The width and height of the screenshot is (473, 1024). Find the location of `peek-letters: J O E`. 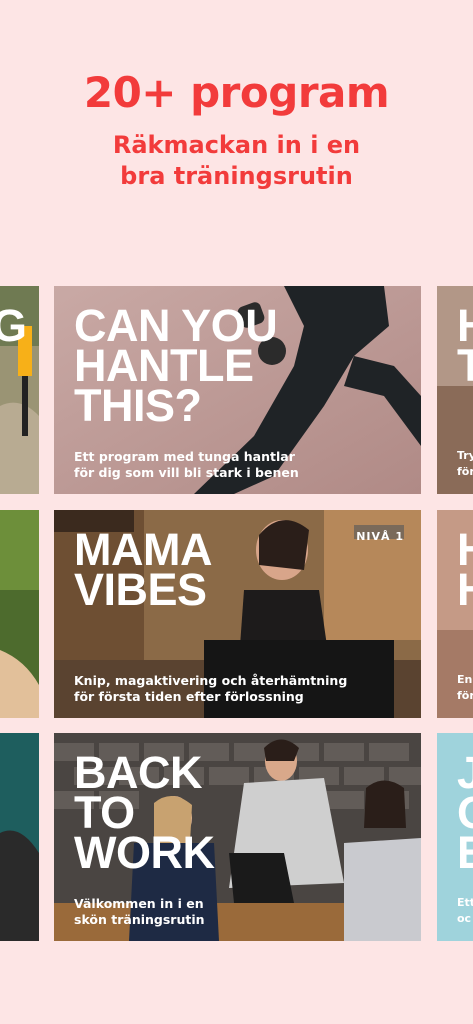

peek-letters: J O E is located at coordinates (465, 812).